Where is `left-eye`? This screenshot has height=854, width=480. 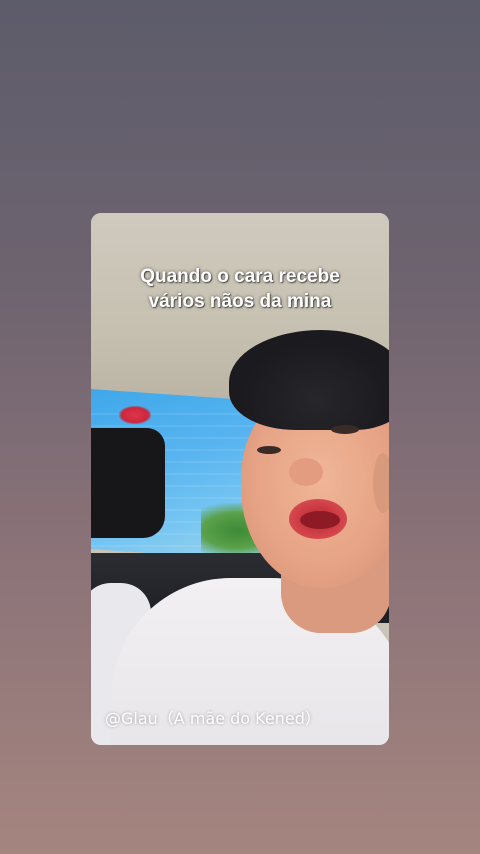 left-eye is located at coordinates (269, 450).